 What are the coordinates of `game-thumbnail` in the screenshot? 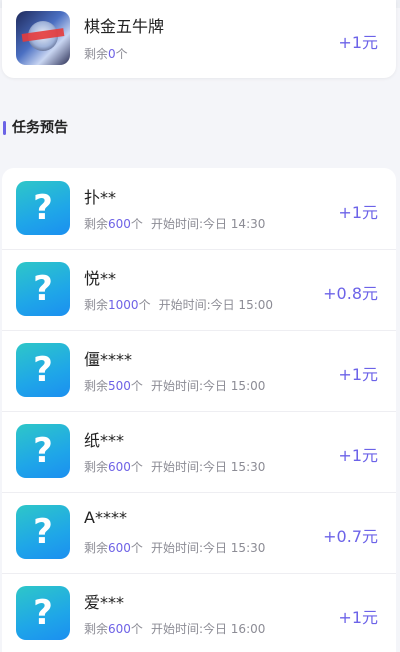 It's located at (43, 38).